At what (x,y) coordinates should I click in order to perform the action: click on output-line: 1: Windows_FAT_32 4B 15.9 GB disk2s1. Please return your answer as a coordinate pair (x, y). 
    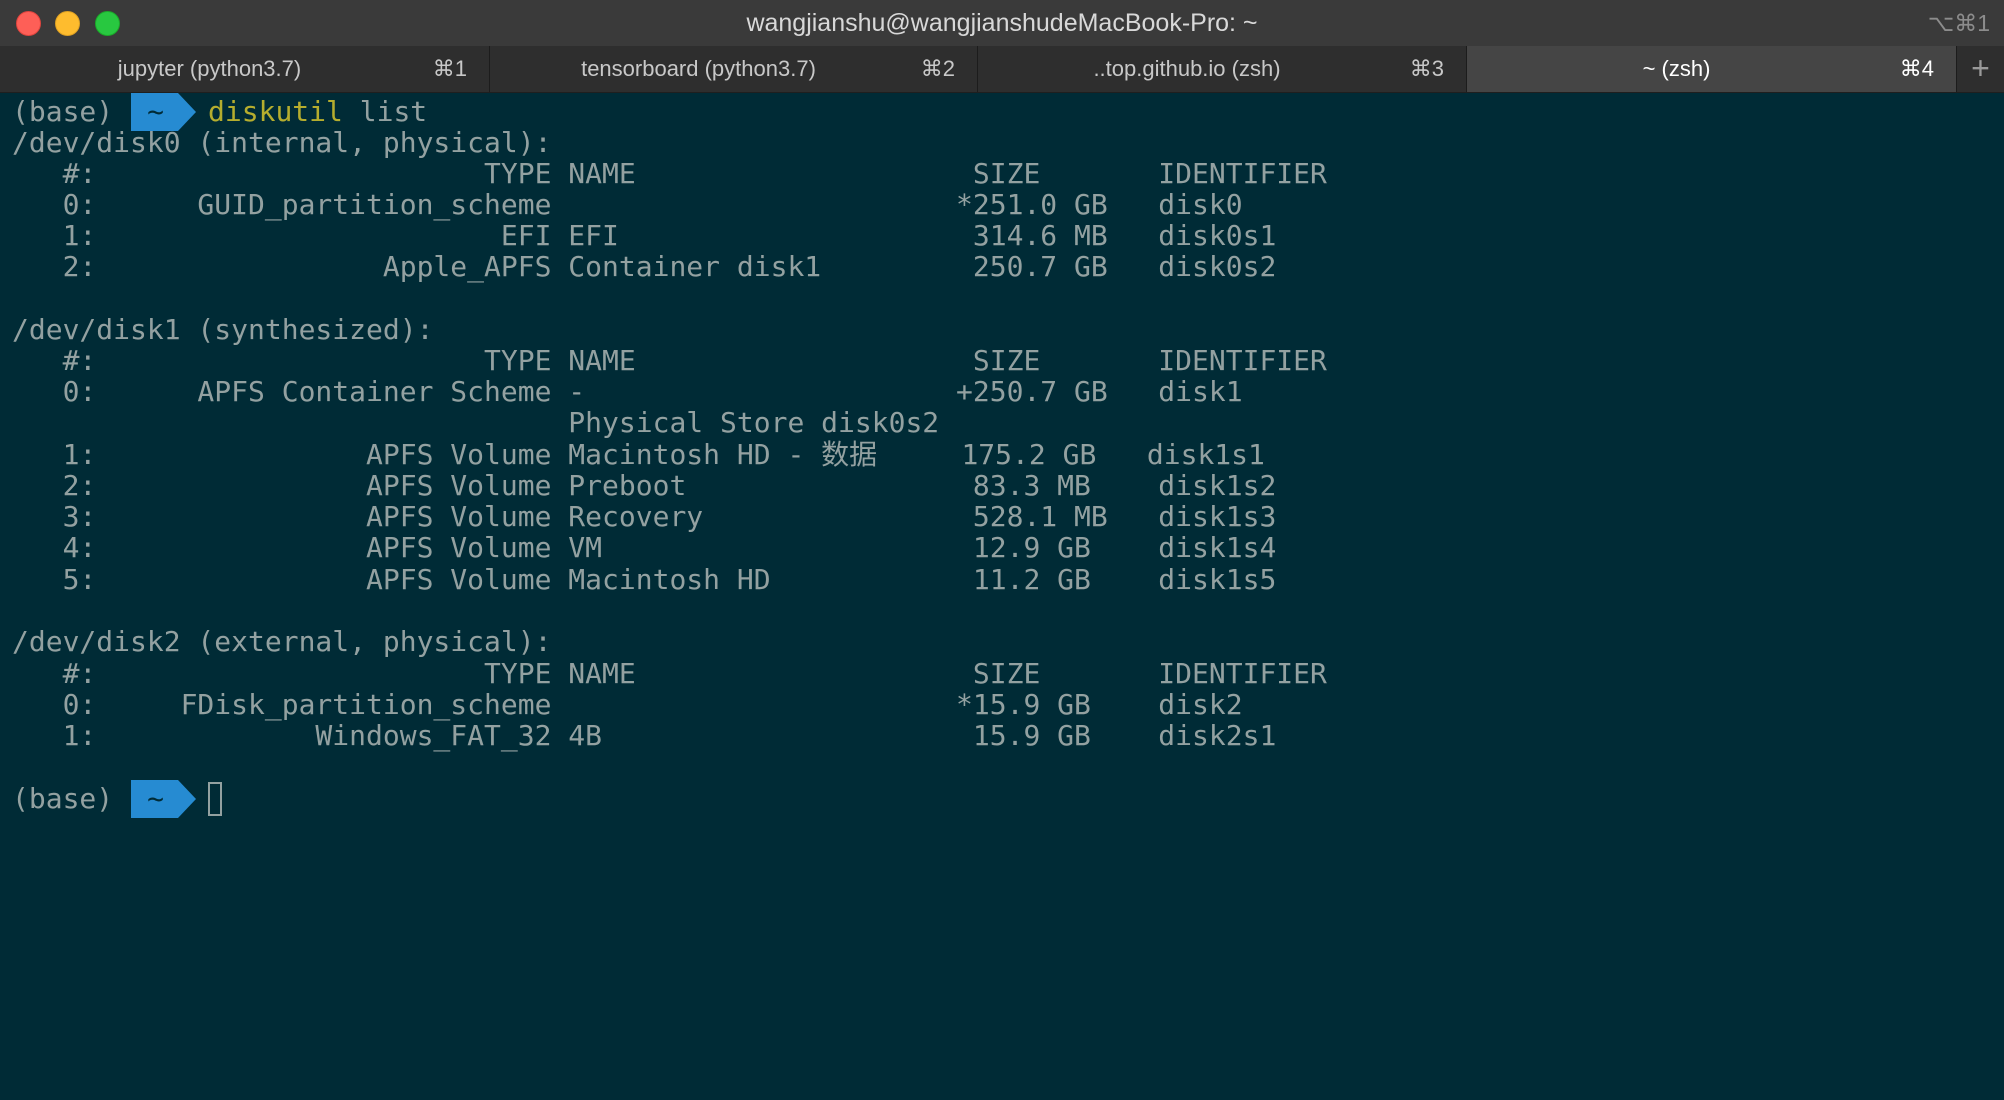
    Looking at the image, I should click on (644, 735).